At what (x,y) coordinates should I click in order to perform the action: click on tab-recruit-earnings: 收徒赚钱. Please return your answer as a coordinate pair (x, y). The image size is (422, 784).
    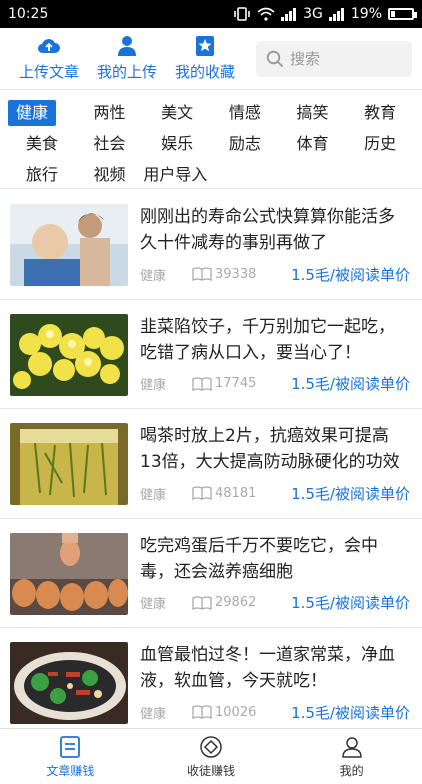
    Looking at the image, I should click on (211, 756).